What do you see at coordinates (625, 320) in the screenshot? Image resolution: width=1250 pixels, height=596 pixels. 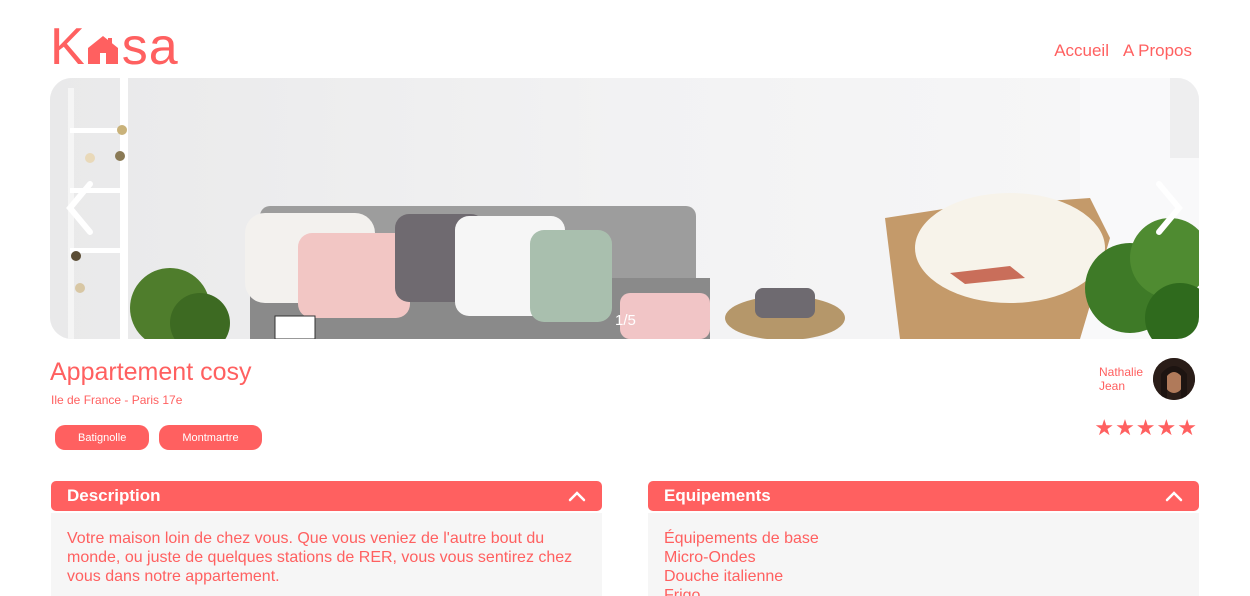 I see `slide-counter: 1/5` at bounding box center [625, 320].